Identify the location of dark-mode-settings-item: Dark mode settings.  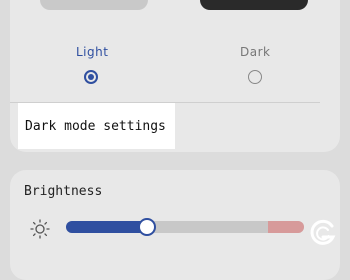
(96, 126).